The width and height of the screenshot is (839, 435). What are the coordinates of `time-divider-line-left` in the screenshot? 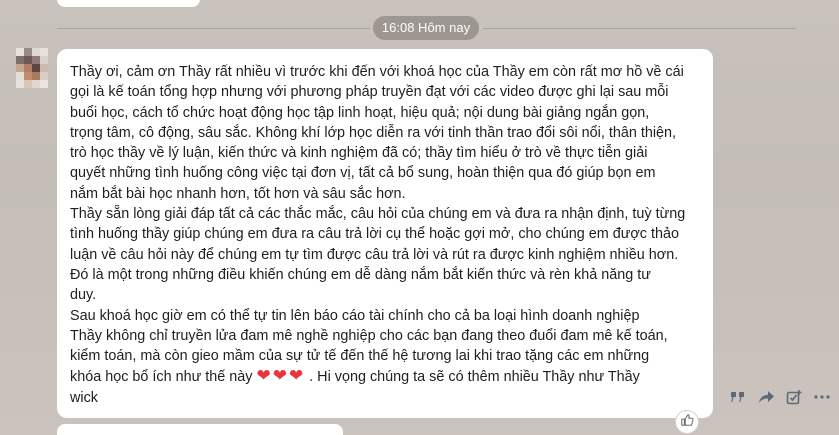 It's located at (213, 28).